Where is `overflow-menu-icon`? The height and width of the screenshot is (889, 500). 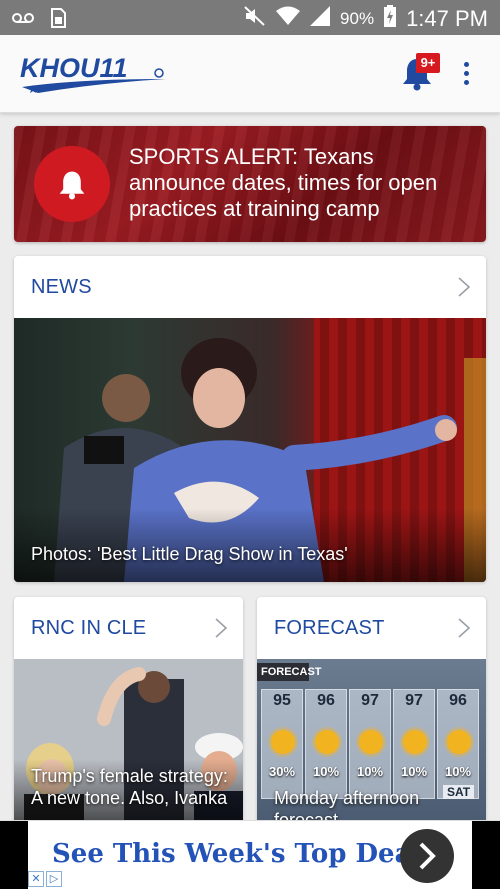 overflow-menu-icon is located at coordinates (466, 76).